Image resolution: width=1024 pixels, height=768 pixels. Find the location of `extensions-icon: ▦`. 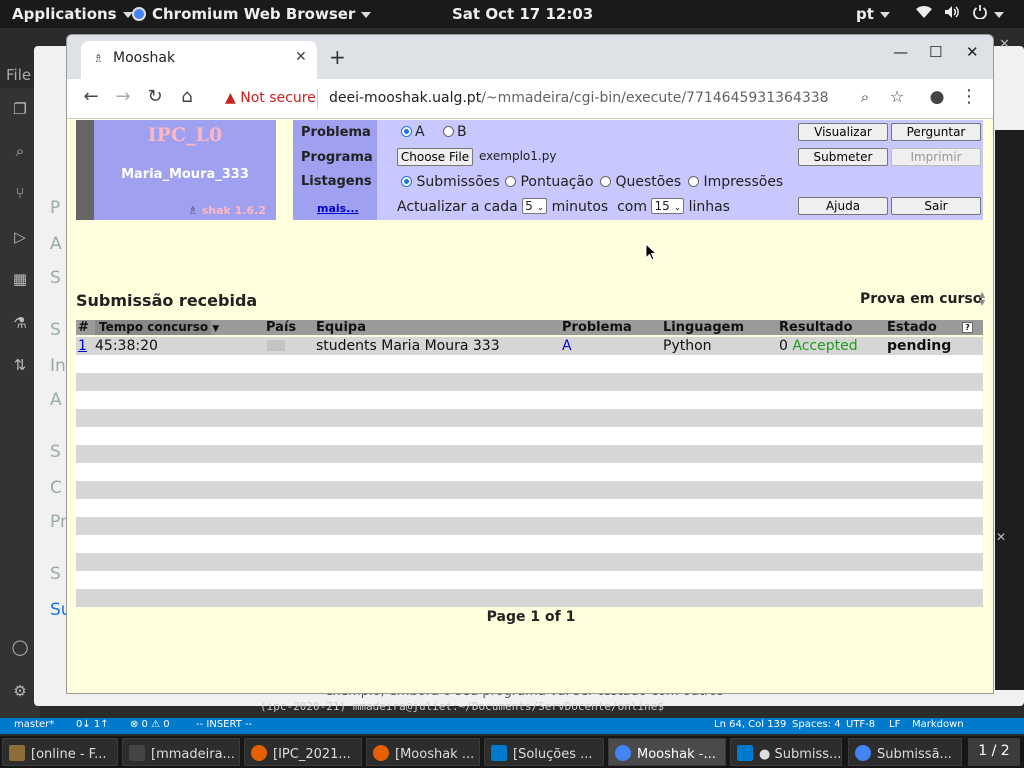

extensions-icon: ▦ is located at coordinates (20, 280).